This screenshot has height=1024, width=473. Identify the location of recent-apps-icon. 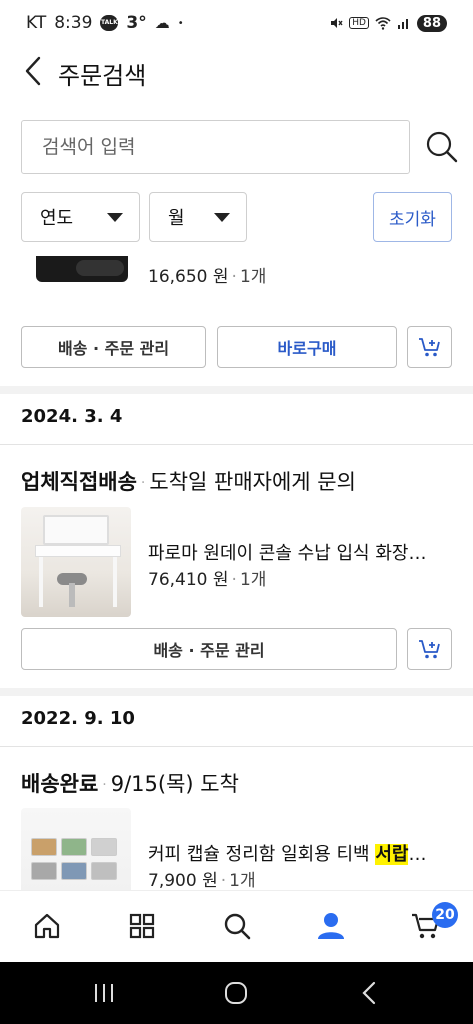
(104, 993).